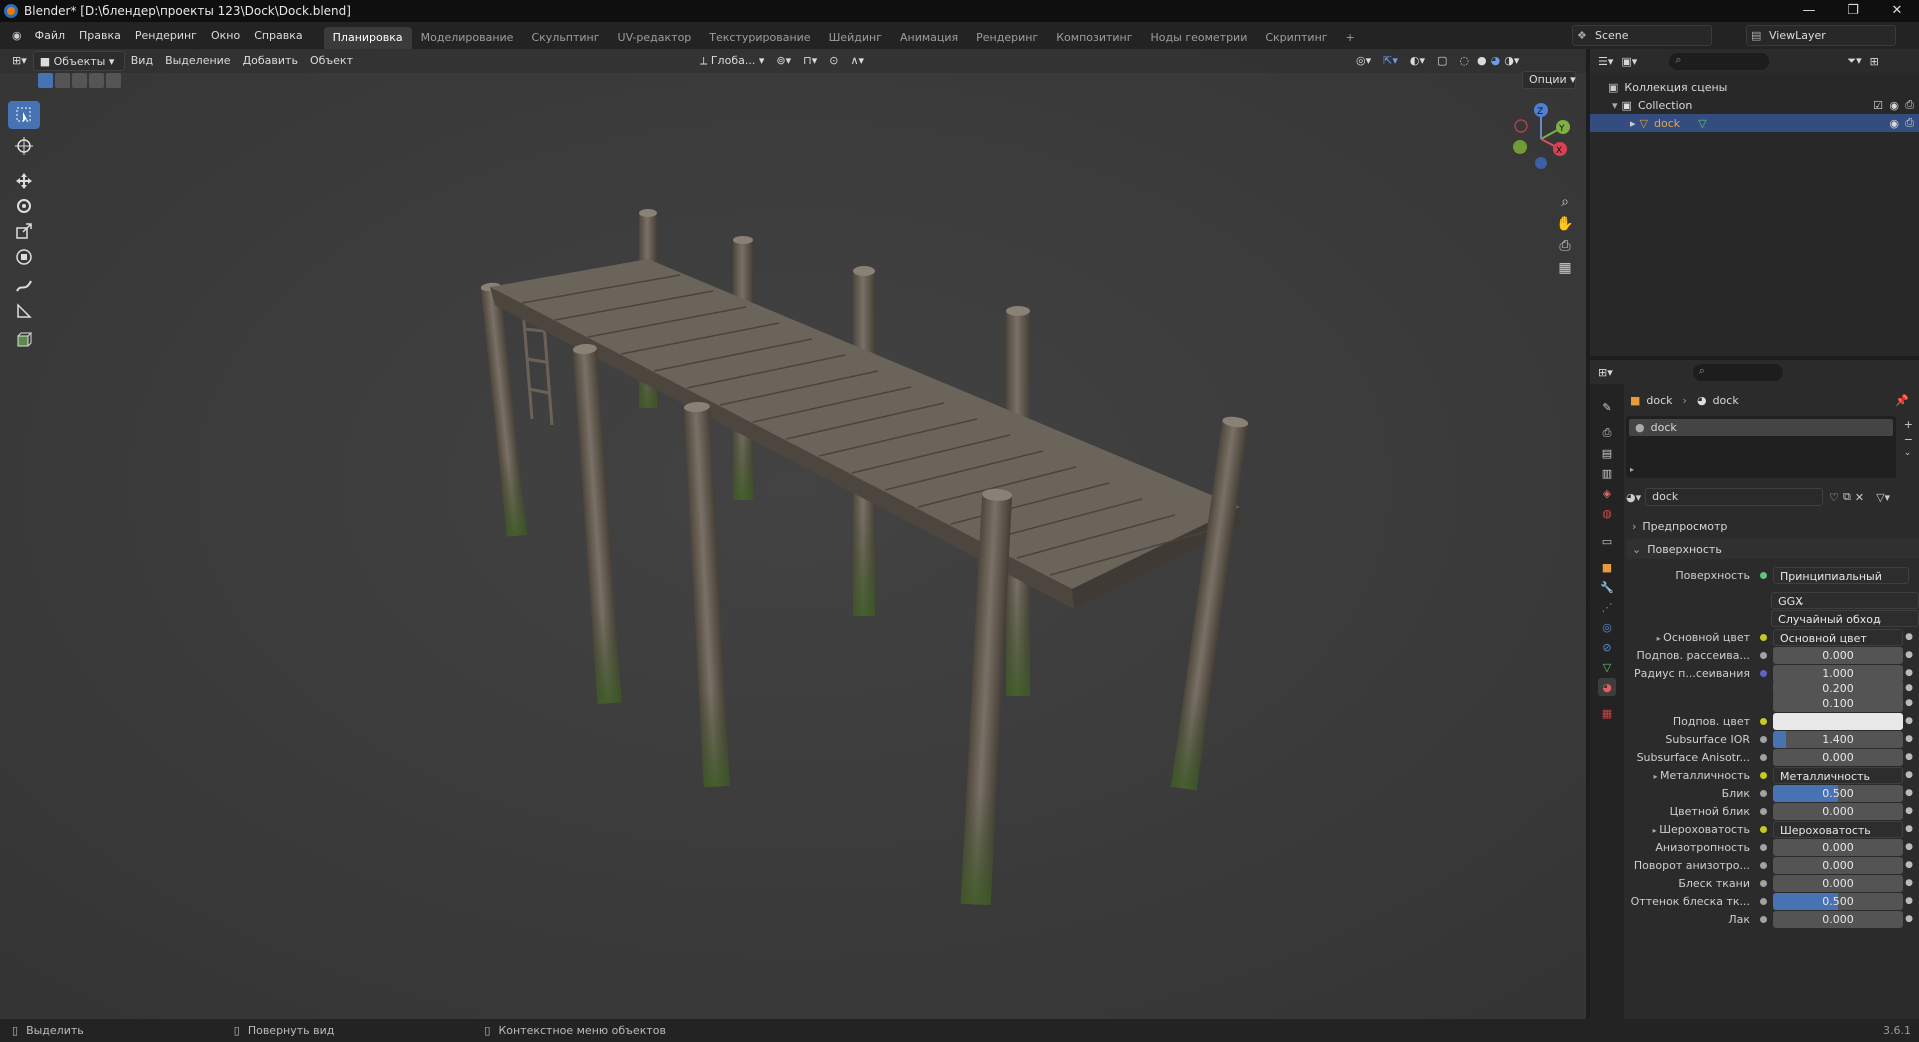  I want to click on duplicate-material-icon: ⧉, so click(1847, 497).